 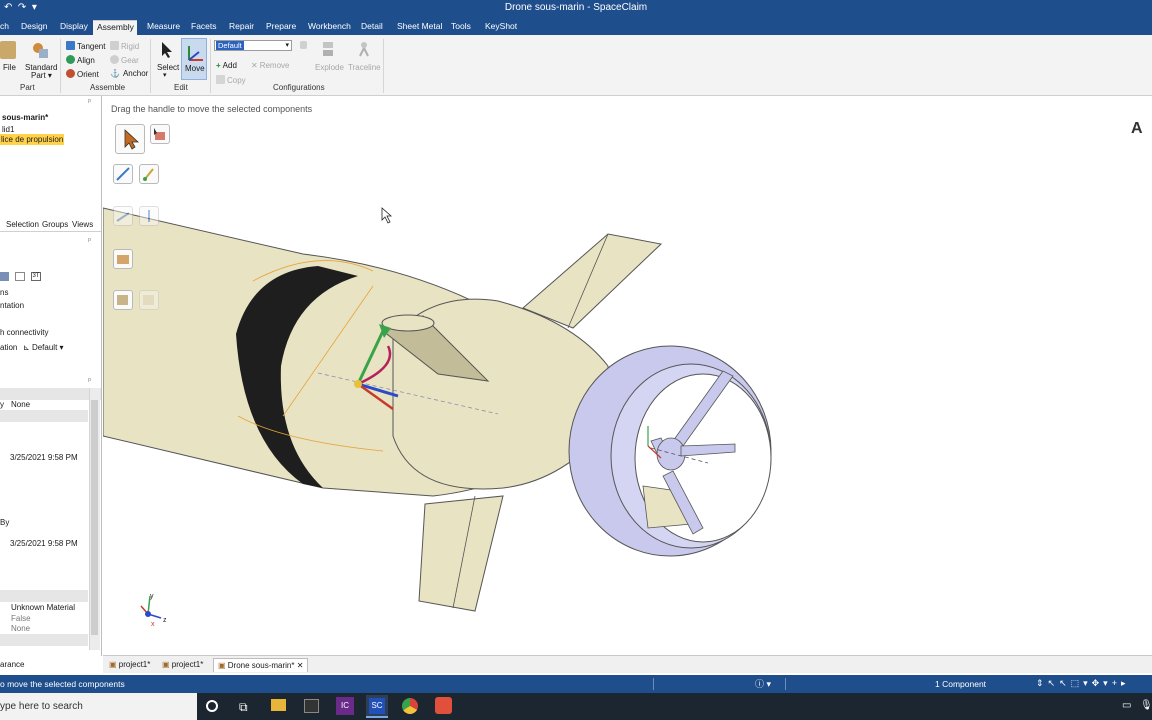 I want to click on document-icon: ▣, so click(x=223, y=665).